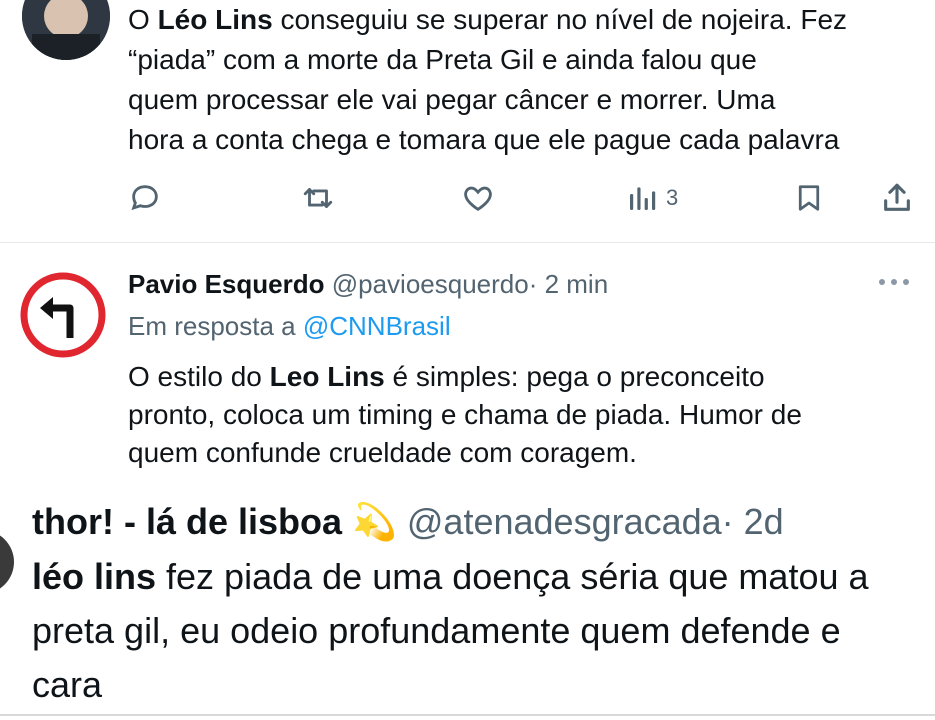 Image resolution: width=935 pixels, height=720 pixels. I want to click on reply-icon, so click(144, 198).